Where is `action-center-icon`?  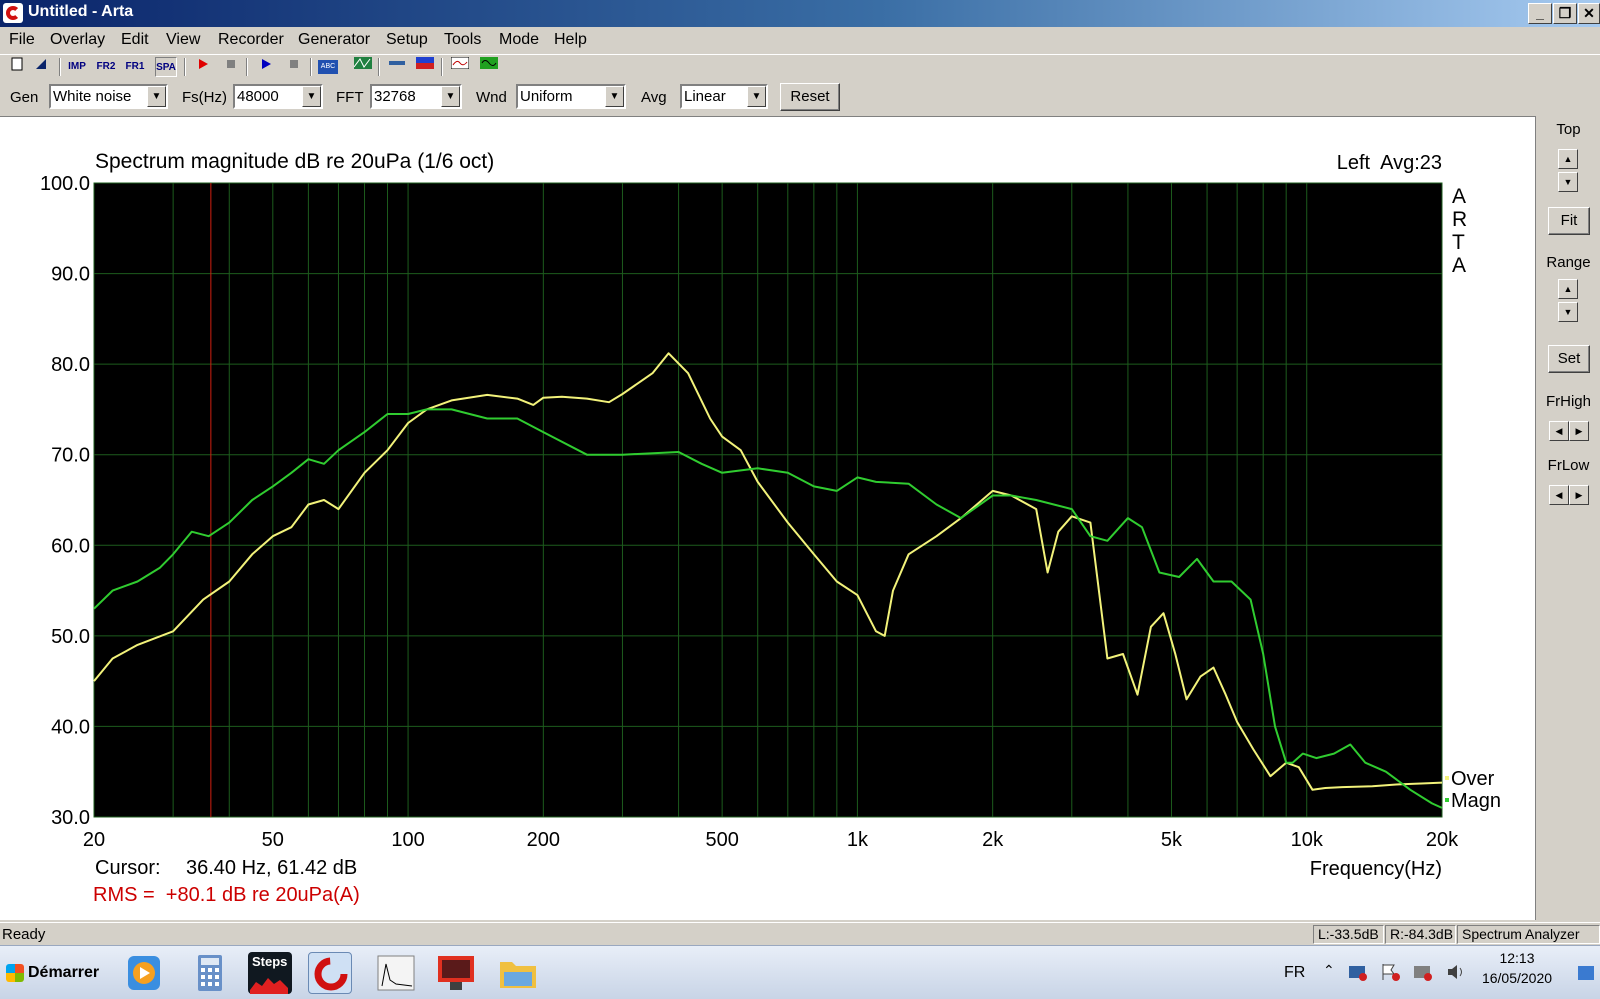
action-center-icon is located at coordinates (1391, 973).